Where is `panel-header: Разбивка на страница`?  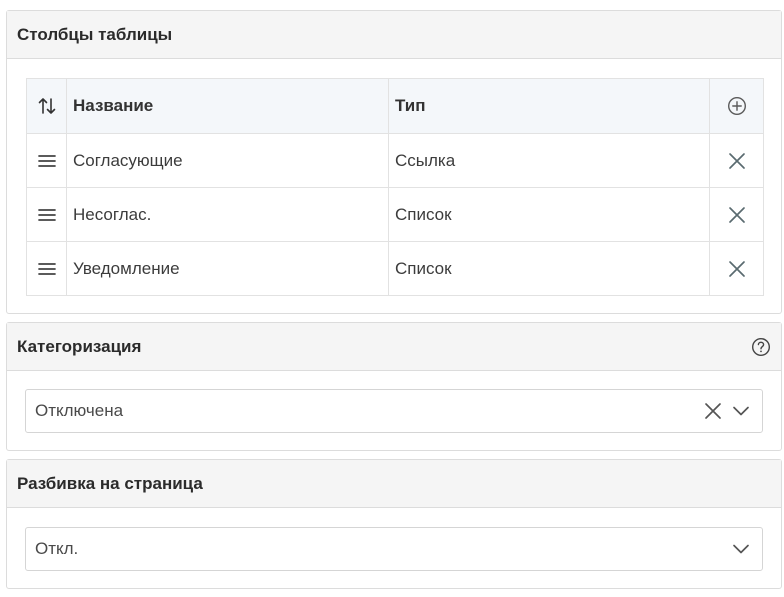 panel-header: Разбивка на страница is located at coordinates (394, 484).